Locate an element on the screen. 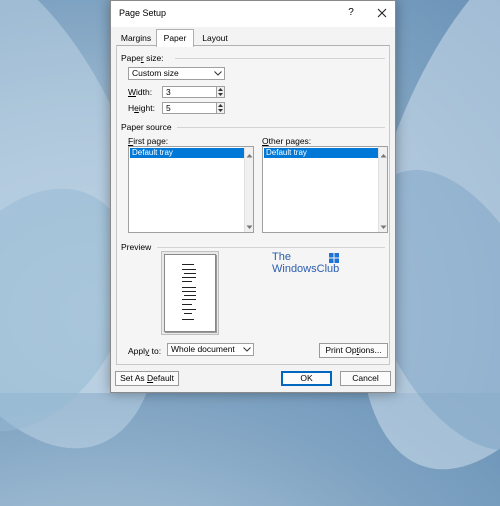  apply-to-value: Whole document is located at coordinates (203, 349).